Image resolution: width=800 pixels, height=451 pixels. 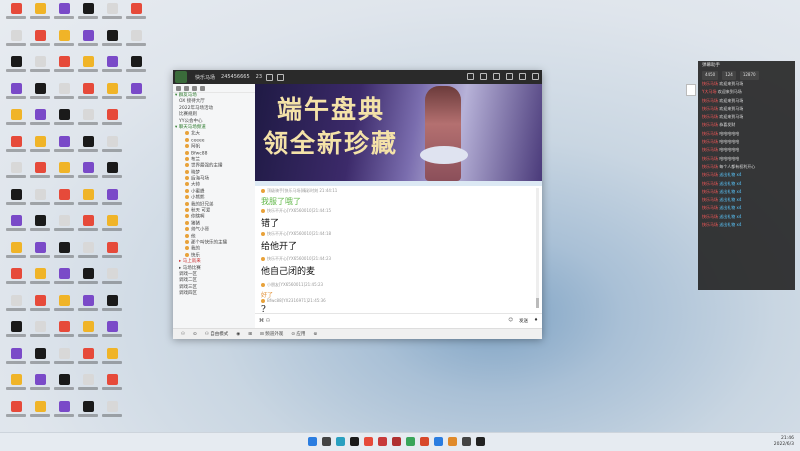 What do you see at coordinates (194, 88) in the screenshot?
I see `headset-icon` at bounding box center [194, 88].